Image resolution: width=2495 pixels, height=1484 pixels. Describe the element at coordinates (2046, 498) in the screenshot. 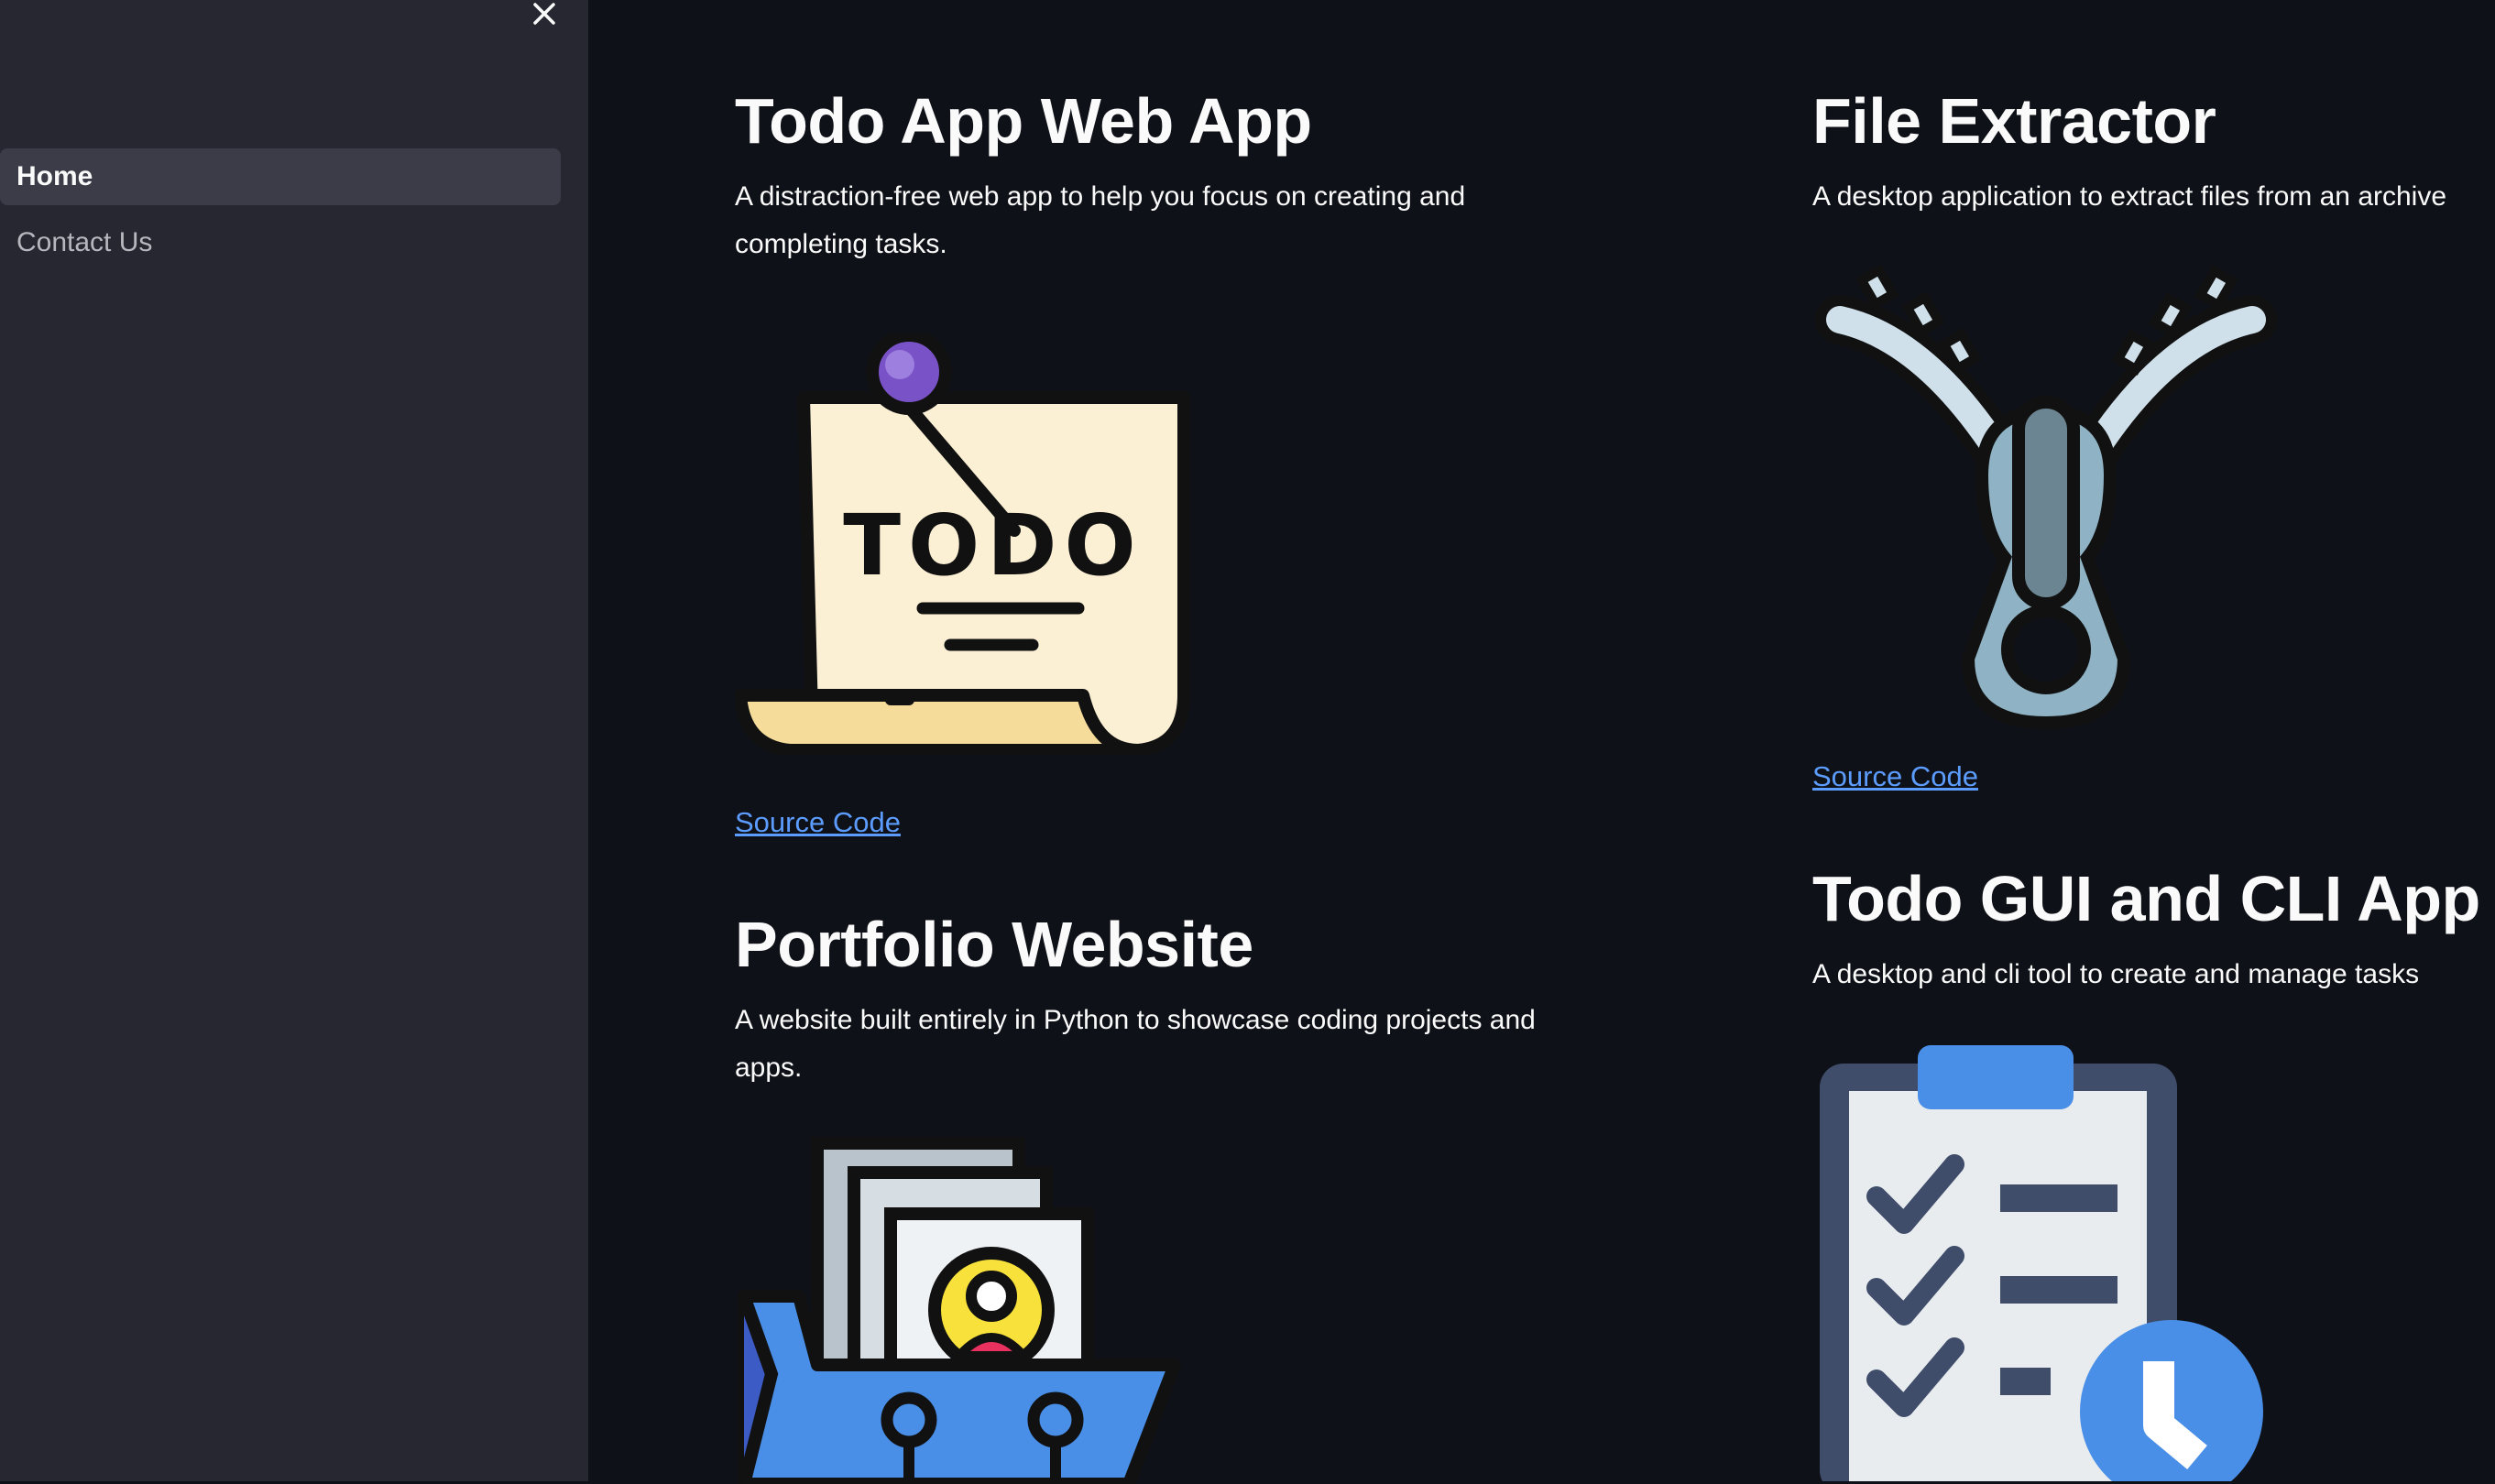

I see `zipper-icon` at that location.